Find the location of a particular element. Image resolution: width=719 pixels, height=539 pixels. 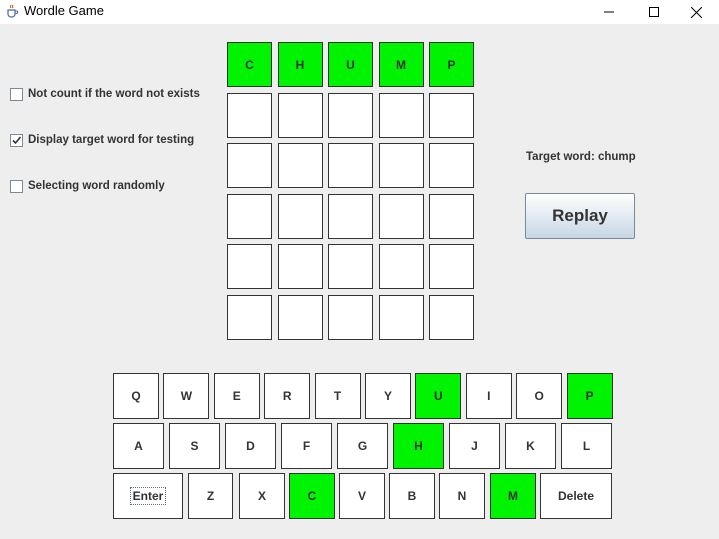

key-t: T is located at coordinates (337, 396).